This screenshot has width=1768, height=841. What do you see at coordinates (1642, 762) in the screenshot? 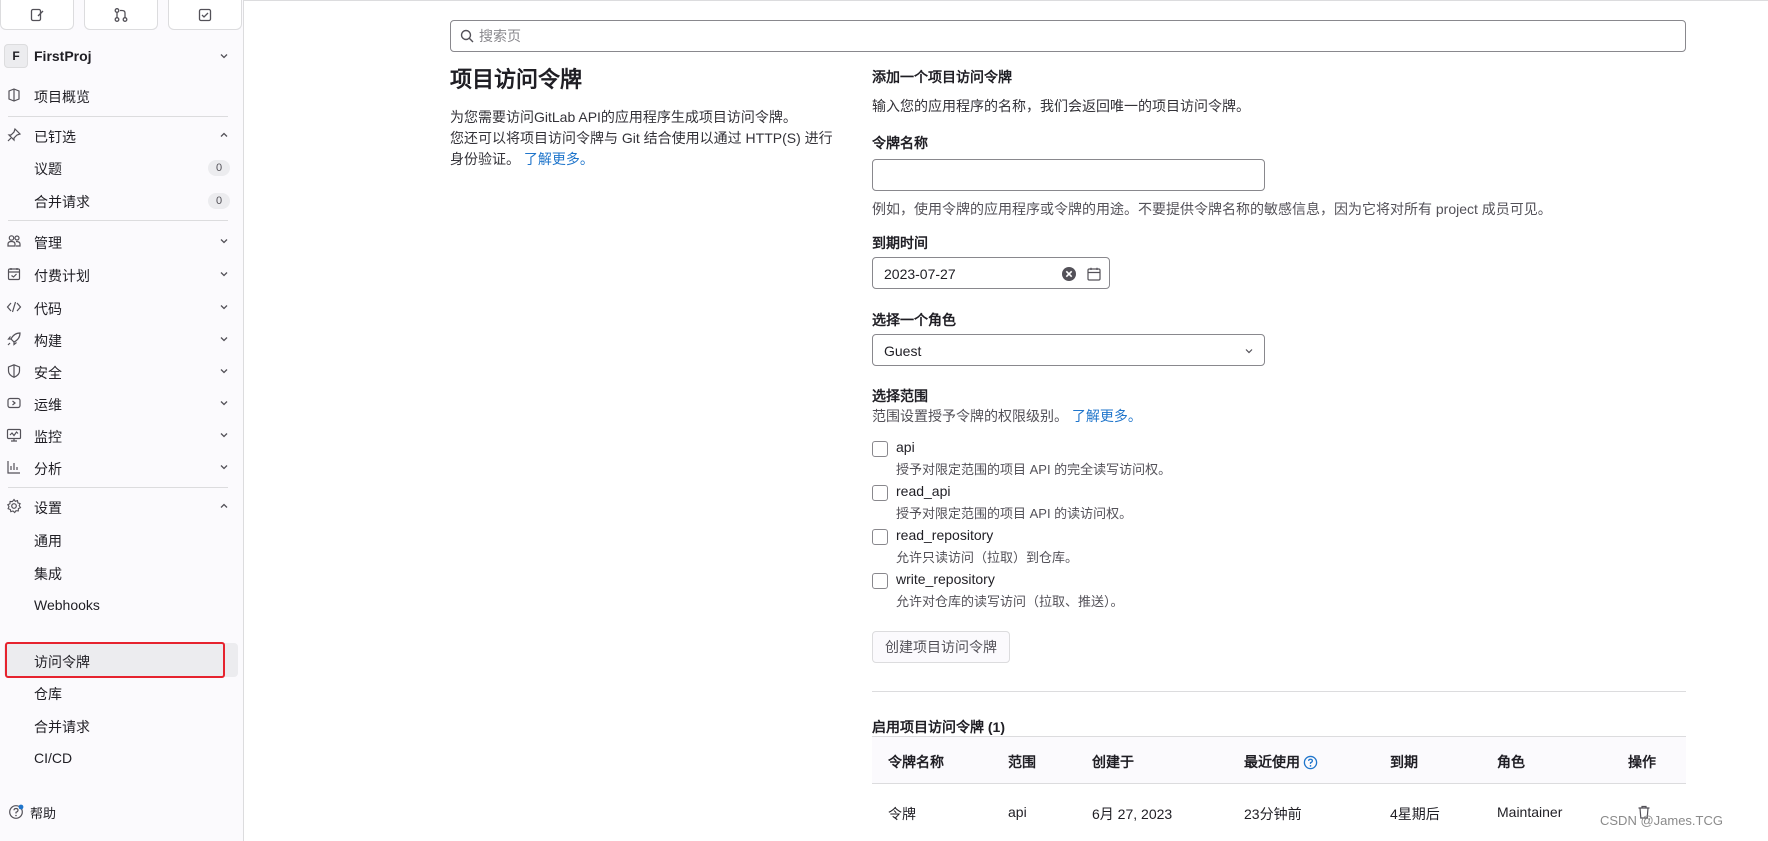
I see `column-header-actions: 操作` at bounding box center [1642, 762].